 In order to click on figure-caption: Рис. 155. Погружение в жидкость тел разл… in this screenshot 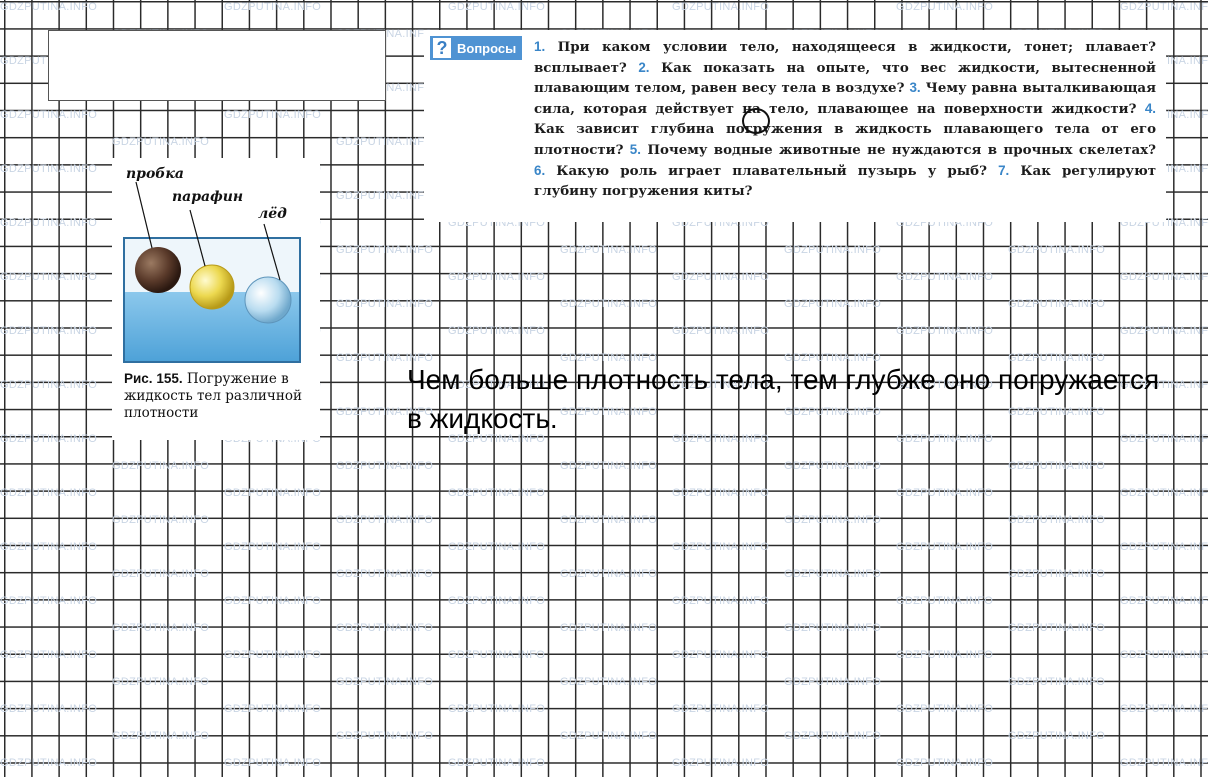, I will do `click(219, 396)`.